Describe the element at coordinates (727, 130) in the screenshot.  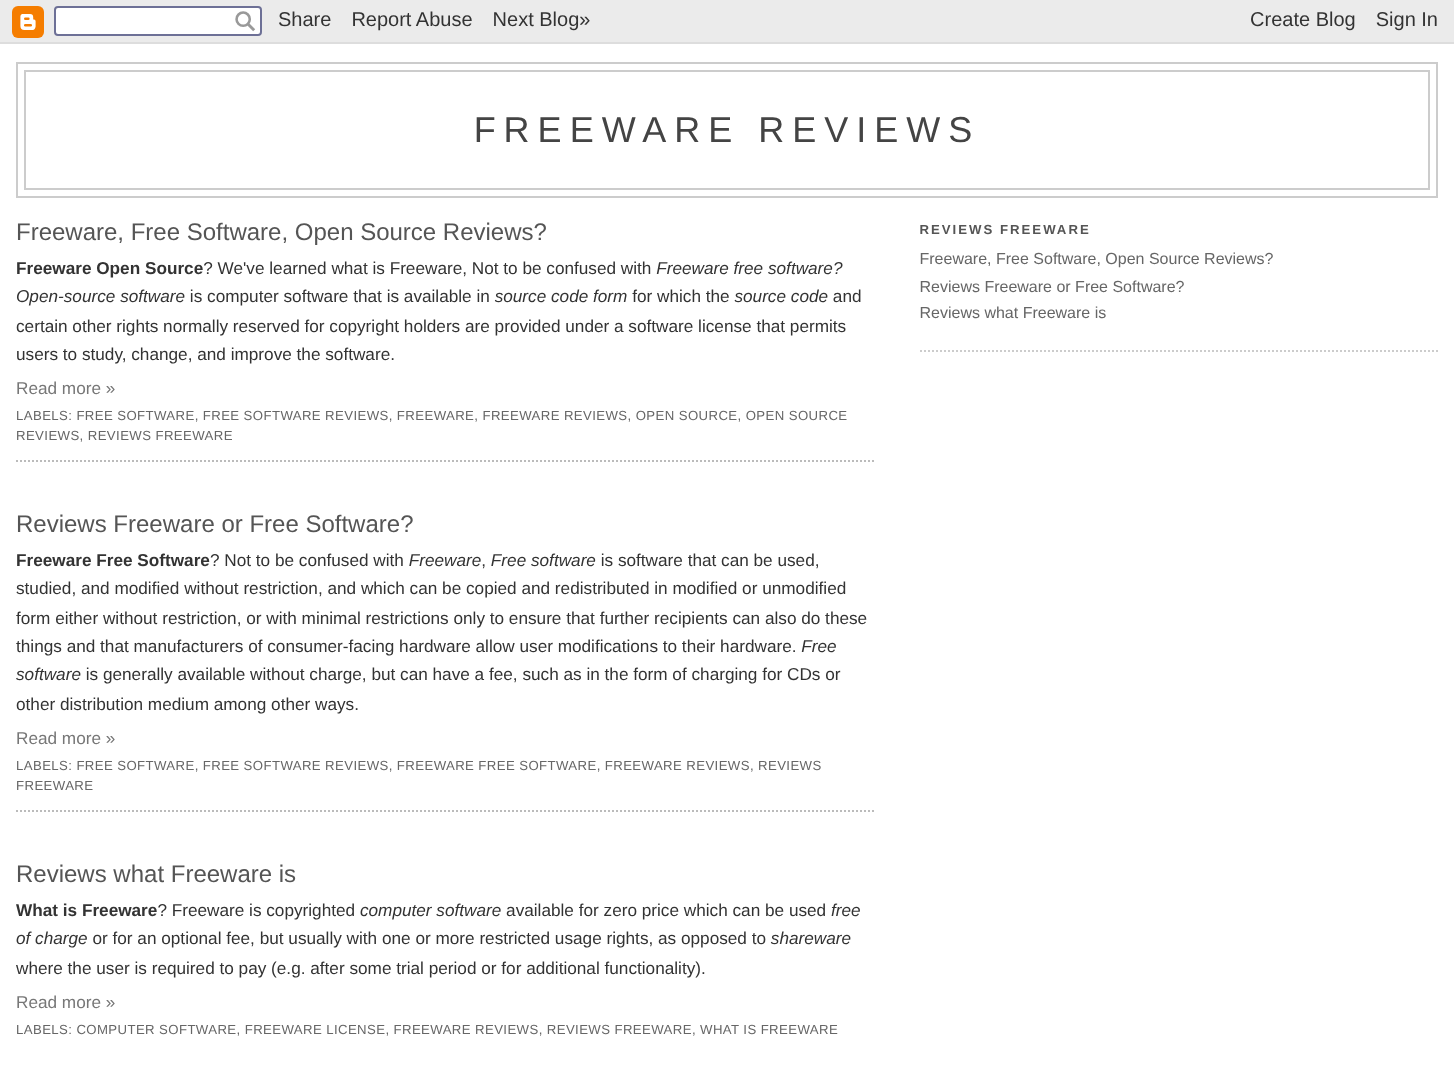
I see `blog-title: FREEWARE REVIEWS` at that location.